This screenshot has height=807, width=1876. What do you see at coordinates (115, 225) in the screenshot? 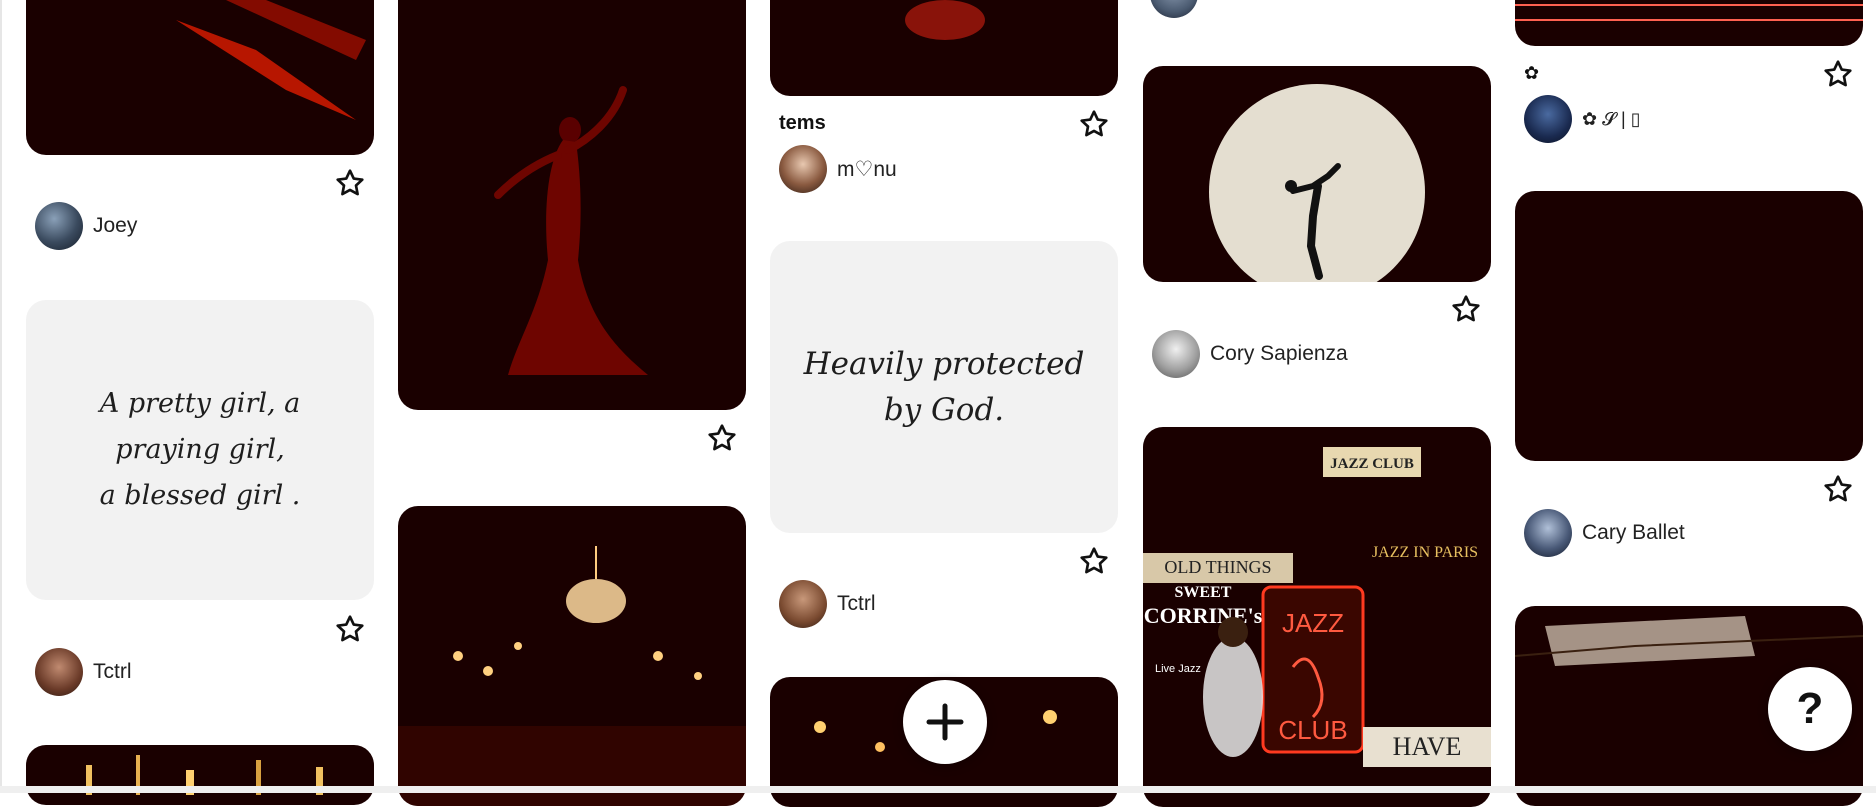
I see `username: Joey` at bounding box center [115, 225].